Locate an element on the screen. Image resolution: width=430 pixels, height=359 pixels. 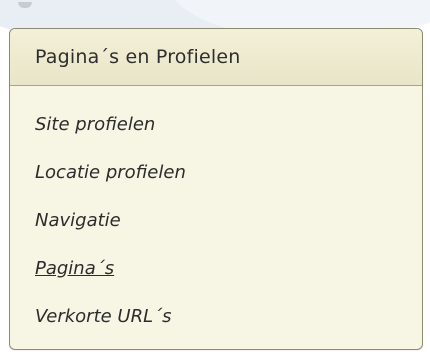
menu-item-verkorte-urls: Verkorte URL´s is located at coordinates (216, 316).